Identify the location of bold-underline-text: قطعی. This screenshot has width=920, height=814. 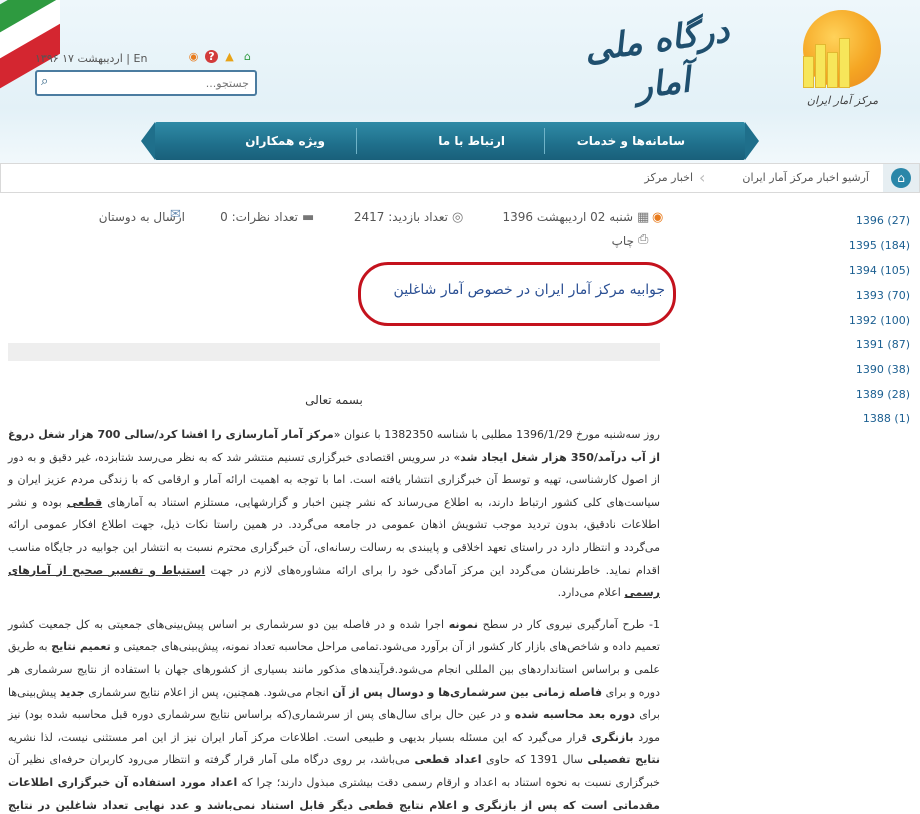
(84, 502).